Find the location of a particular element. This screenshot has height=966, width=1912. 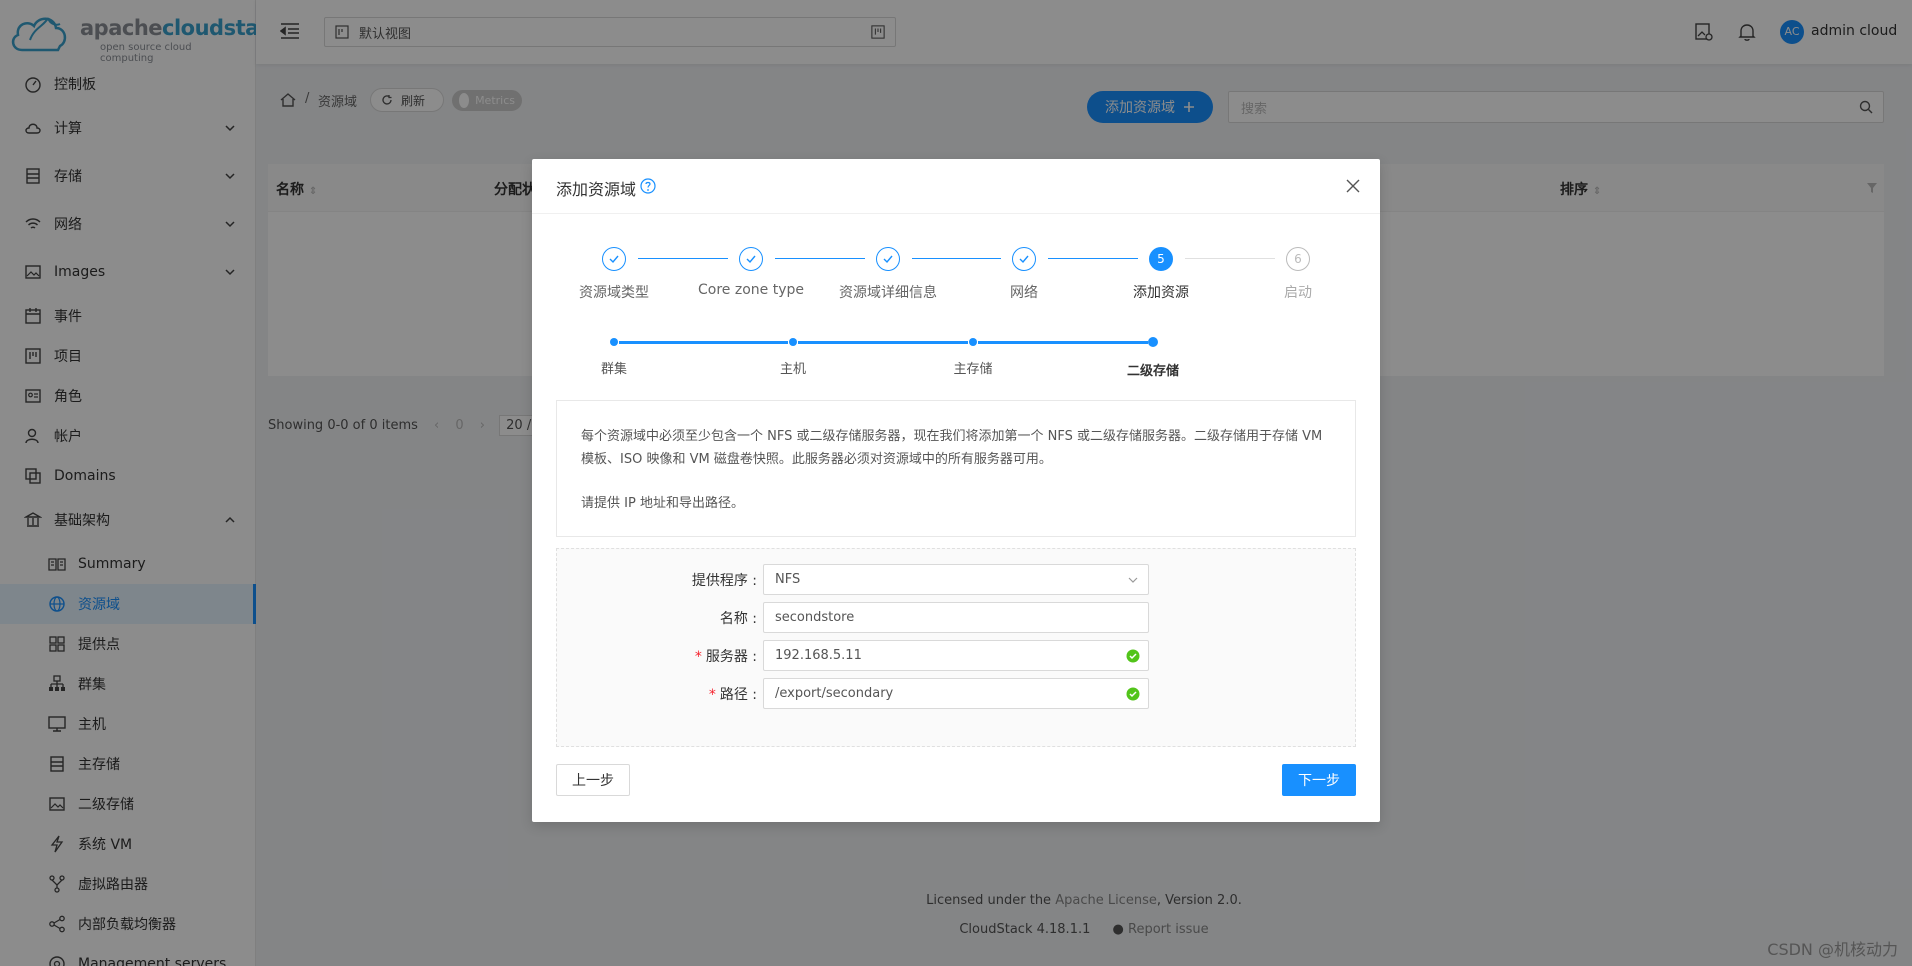

step-5-circle: 5 is located at coordinates (1161, 259).